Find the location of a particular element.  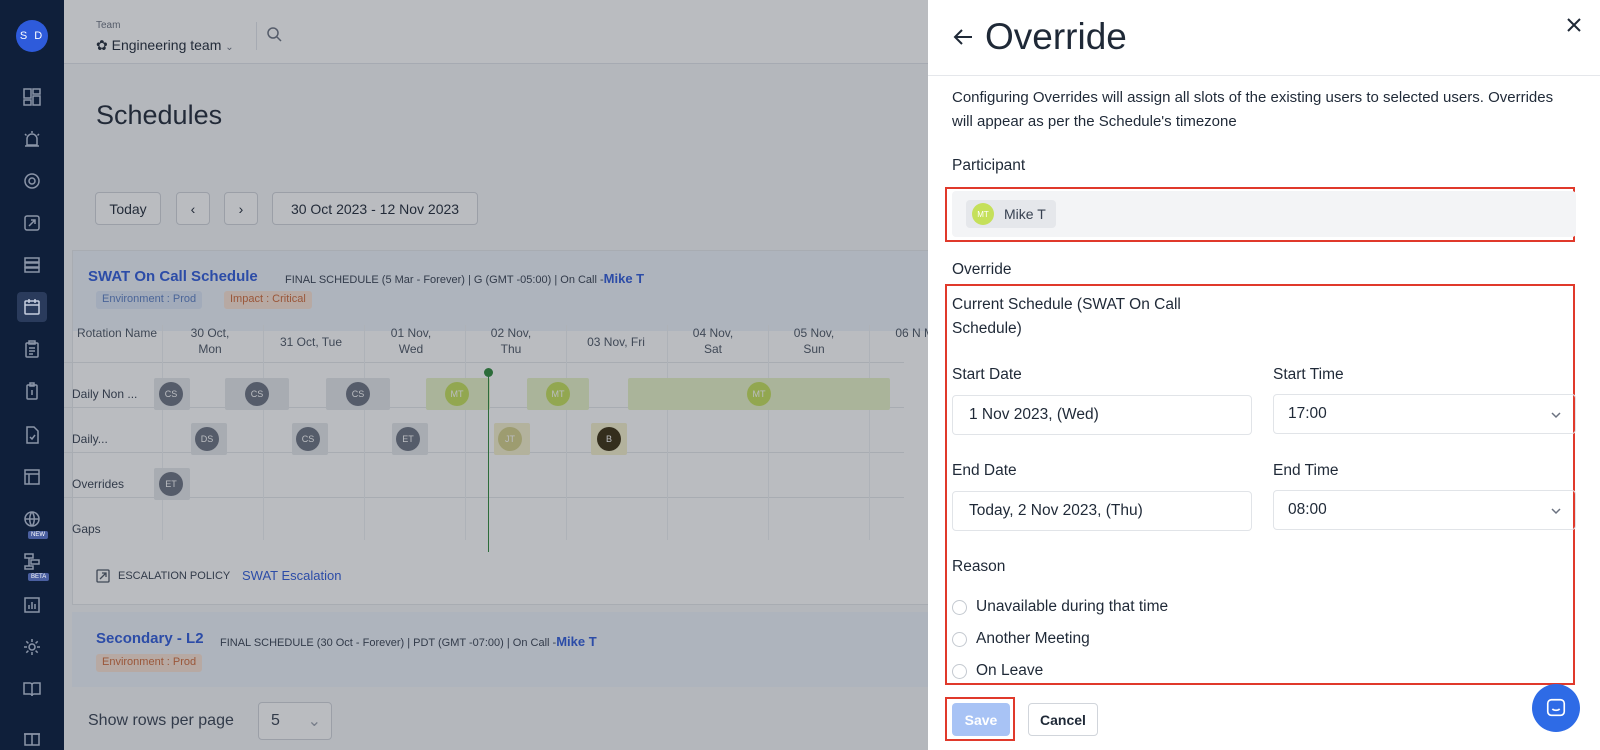

save-button: Save is located at coordinates (981, 719).